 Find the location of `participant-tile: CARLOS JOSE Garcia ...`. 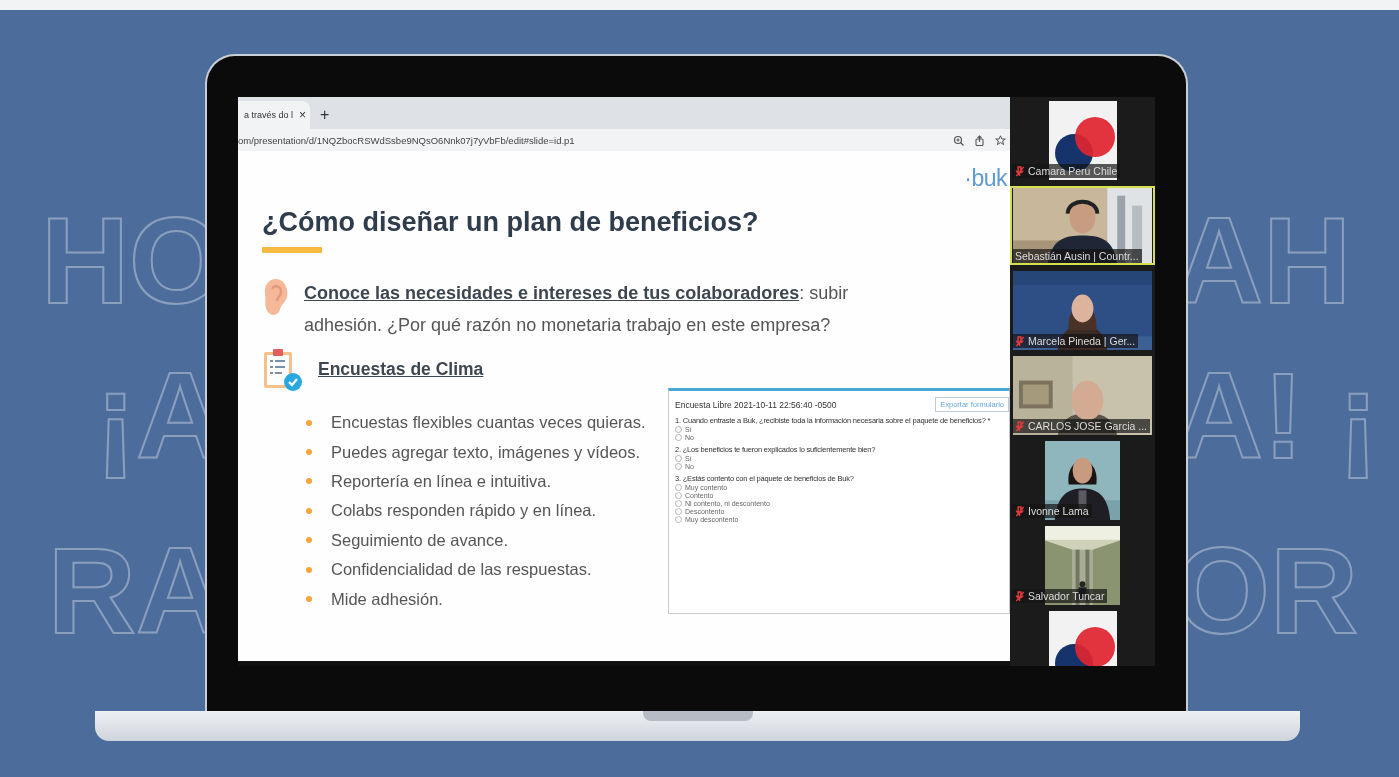

participant-tile: CARLOS JOSE Garcia ... is located at coordinates (1082, 395).